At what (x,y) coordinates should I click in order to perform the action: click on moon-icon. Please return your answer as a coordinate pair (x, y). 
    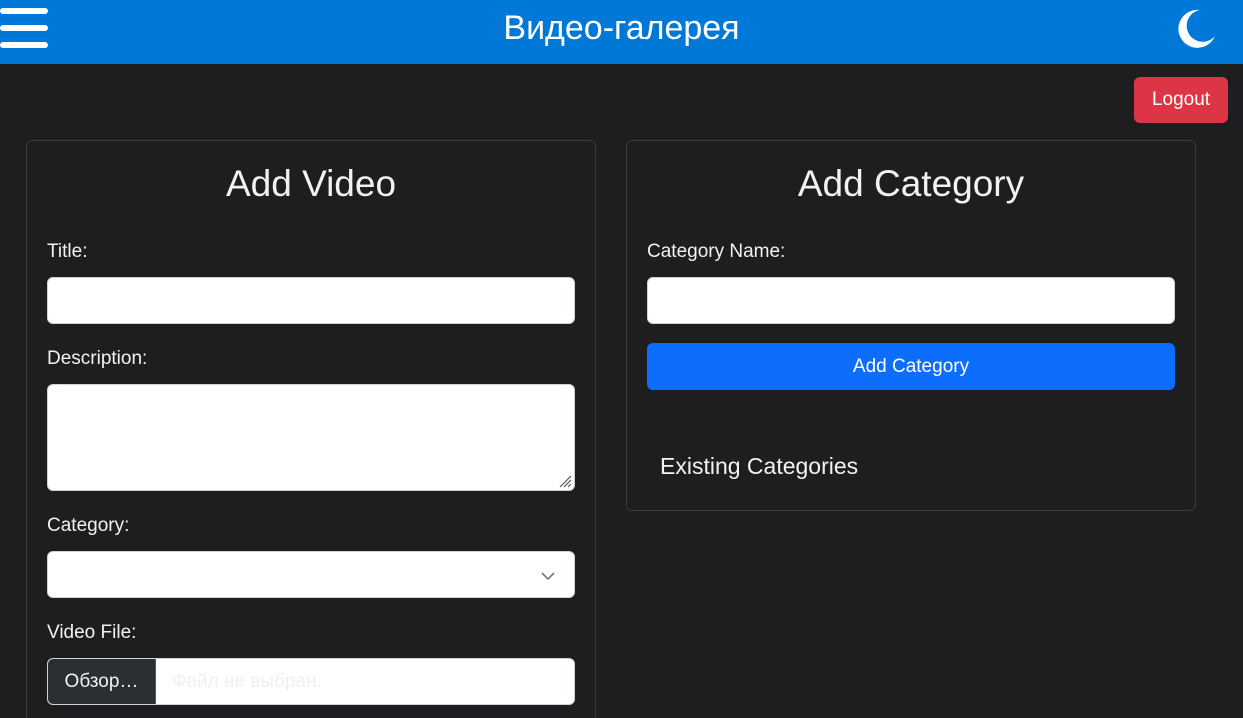
    Looking at the image, I should click on (1195, 29).